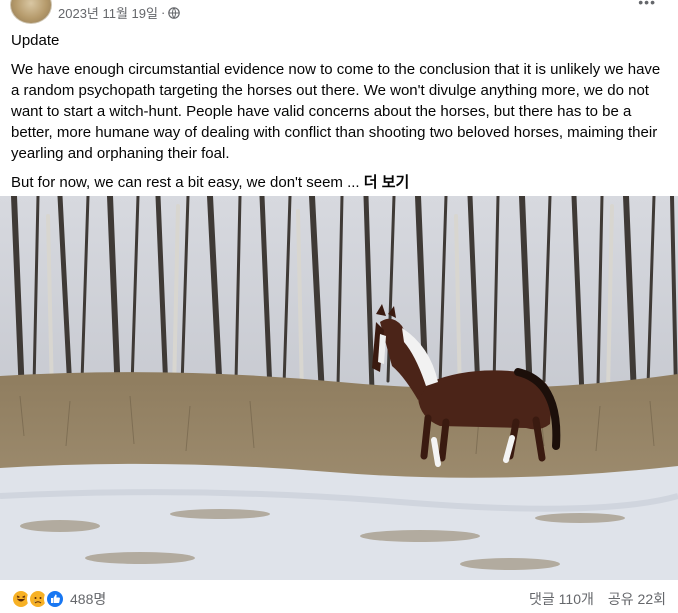 The height and width of the screenshot is (613, 678). Describe the element at coordinates (339, 13) in the screenshot. I see `post-header: 2023년 11월 19일 · •••` at that location.